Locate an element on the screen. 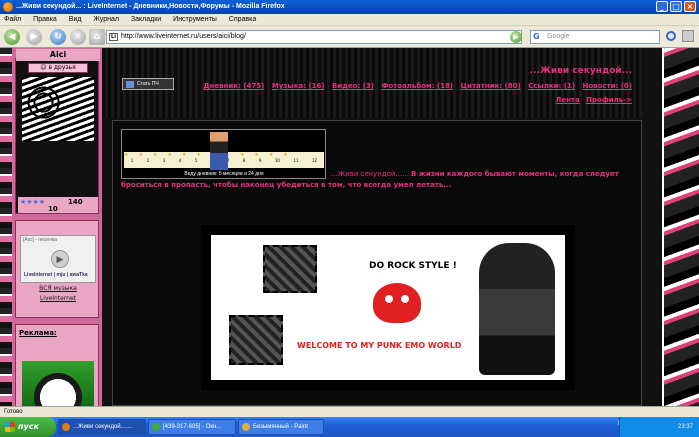 This screenshot has width=699, height=437. start-button: пуск is located at coordinates (28, 427).